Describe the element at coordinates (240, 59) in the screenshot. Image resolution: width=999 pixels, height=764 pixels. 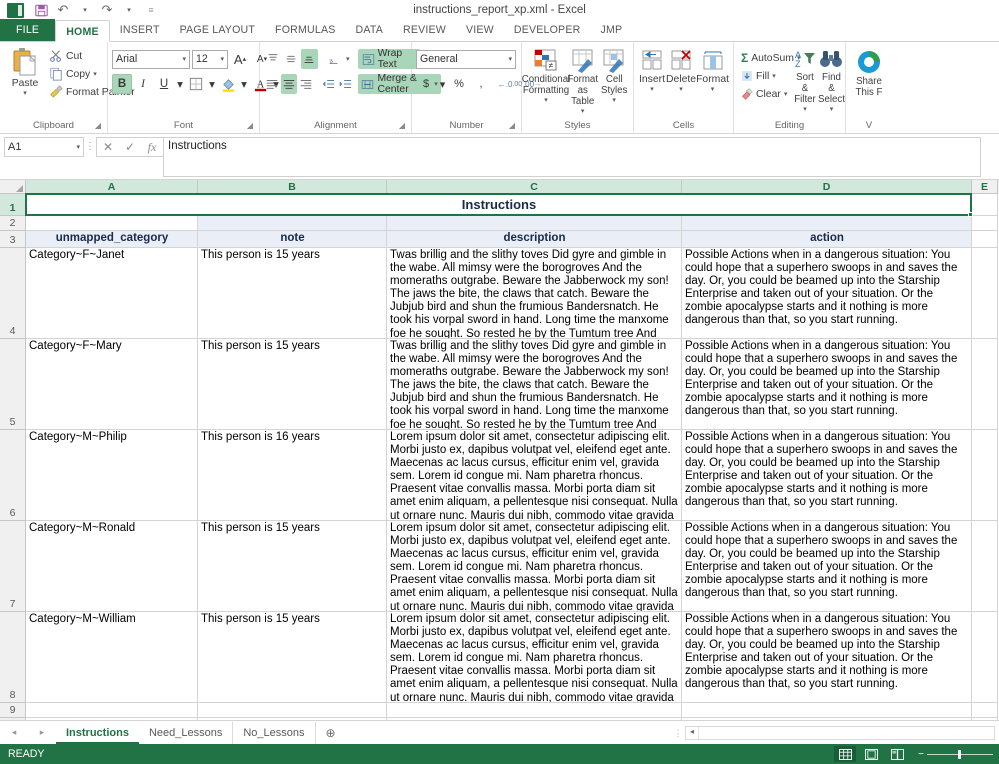
I see `grow-font-button: A ▴` at that location.